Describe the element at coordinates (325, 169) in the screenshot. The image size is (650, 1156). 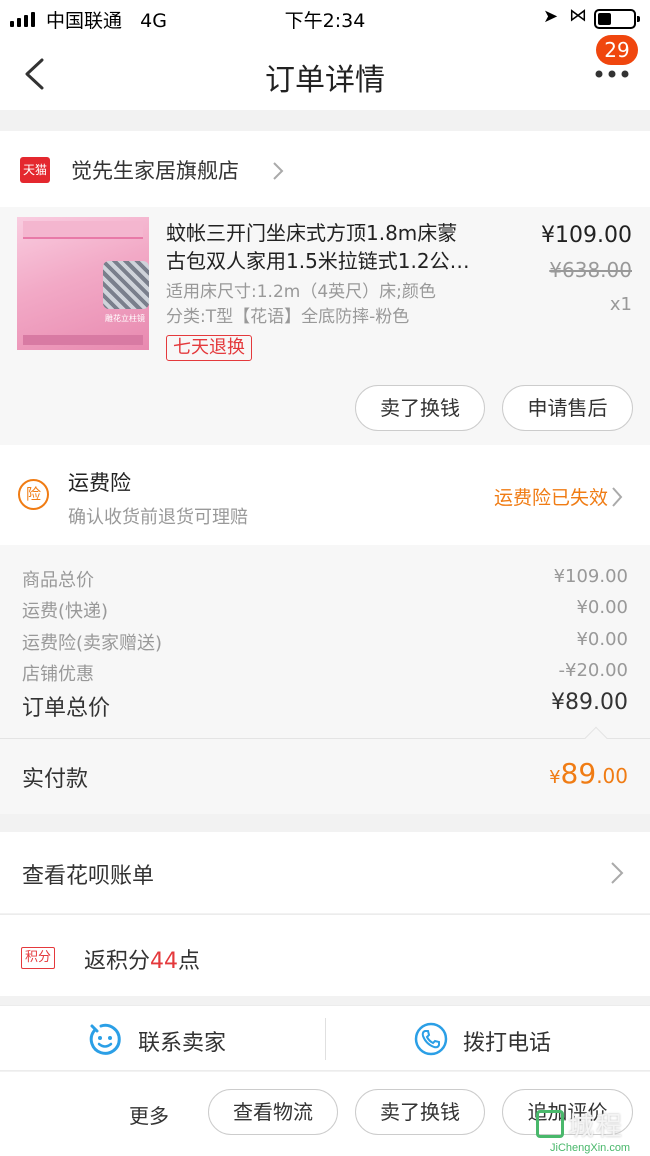
I see `shop-row: 天猫 觉先生家居旗舰店` at that location.